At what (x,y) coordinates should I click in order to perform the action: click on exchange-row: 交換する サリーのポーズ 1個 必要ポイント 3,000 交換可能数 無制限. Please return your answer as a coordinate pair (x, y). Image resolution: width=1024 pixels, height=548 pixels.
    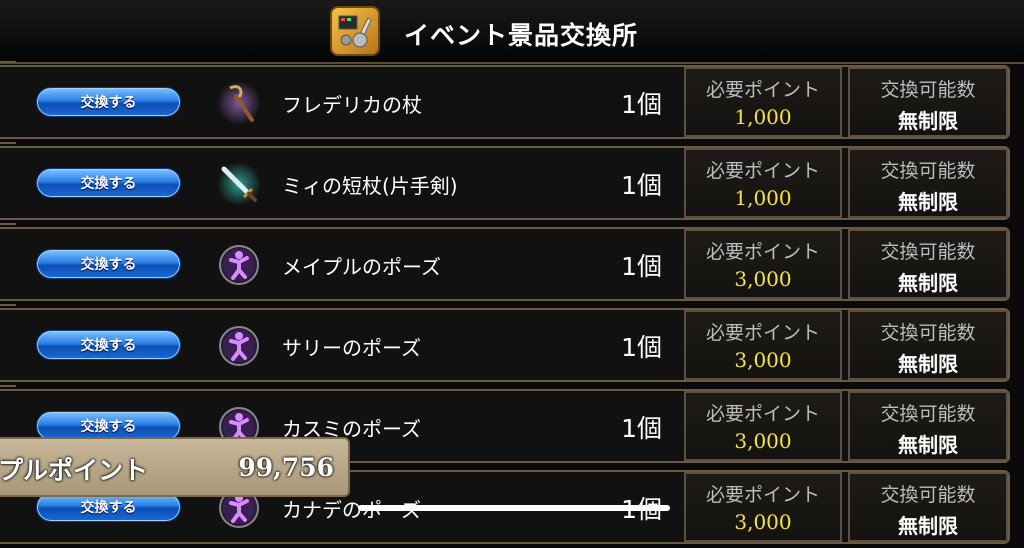
    Looking at the image, I should click on (512, 345).